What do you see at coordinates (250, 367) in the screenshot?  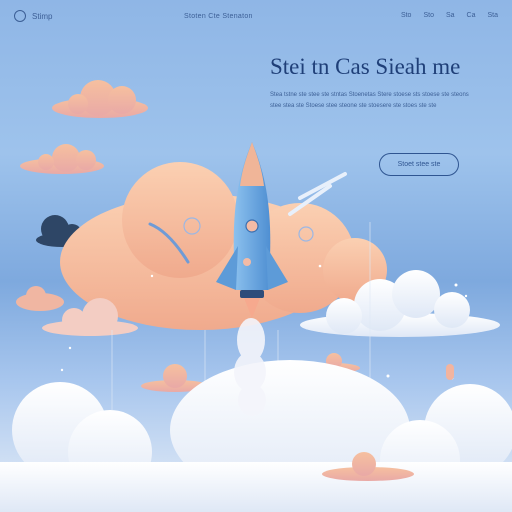 I see `rocket-exhaust` at bounding box center [250, 367].